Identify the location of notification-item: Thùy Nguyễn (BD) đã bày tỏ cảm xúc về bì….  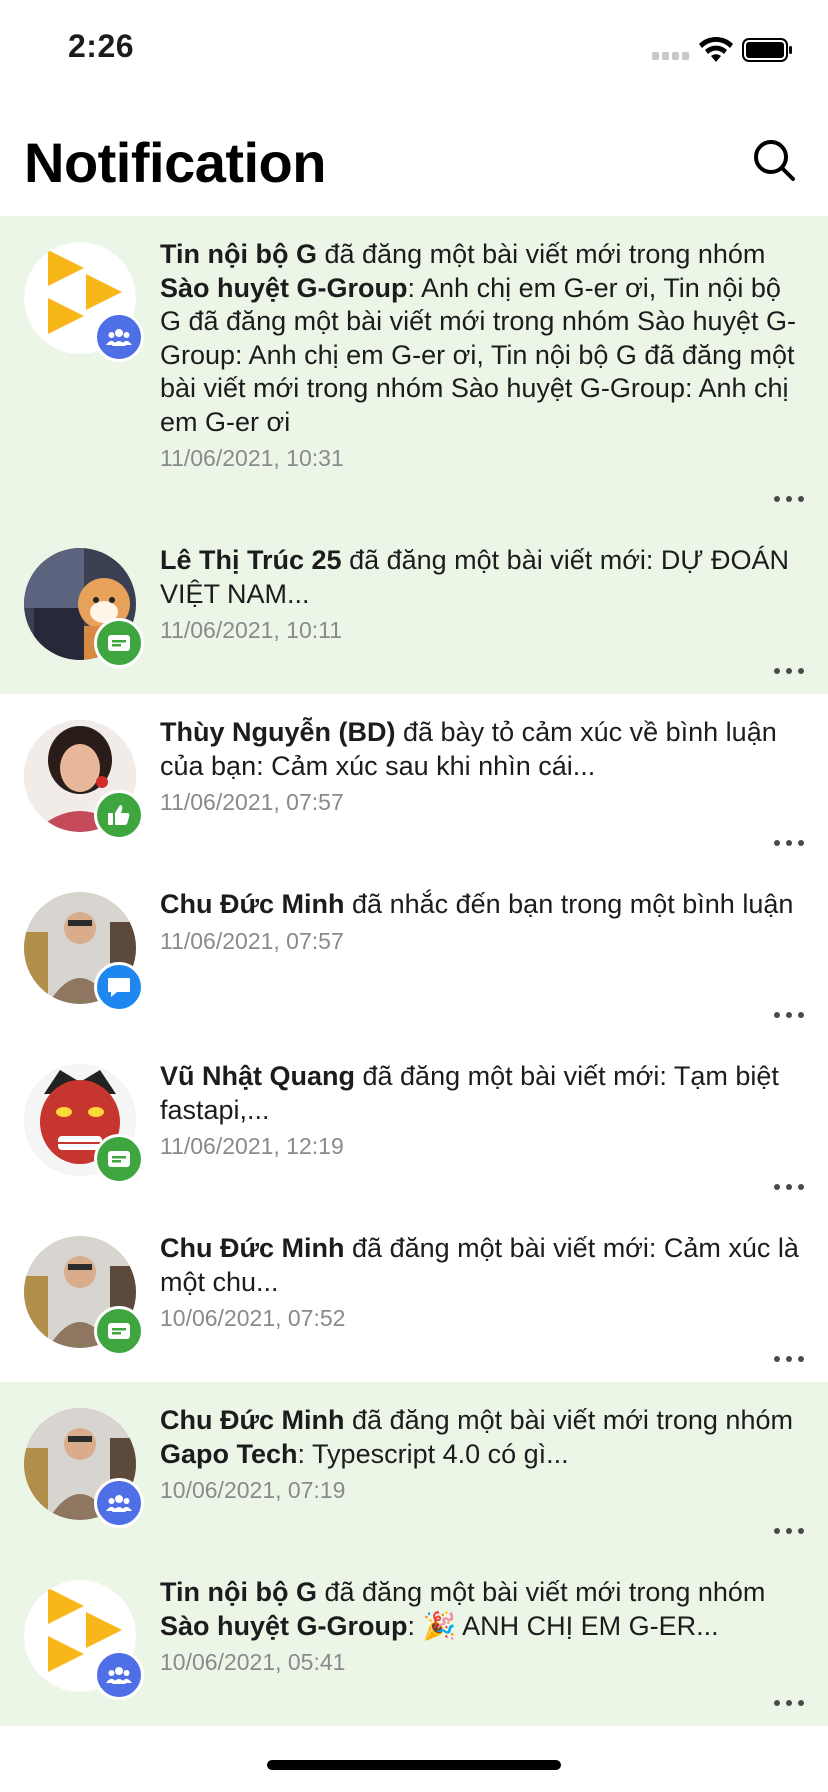
(414, 780).